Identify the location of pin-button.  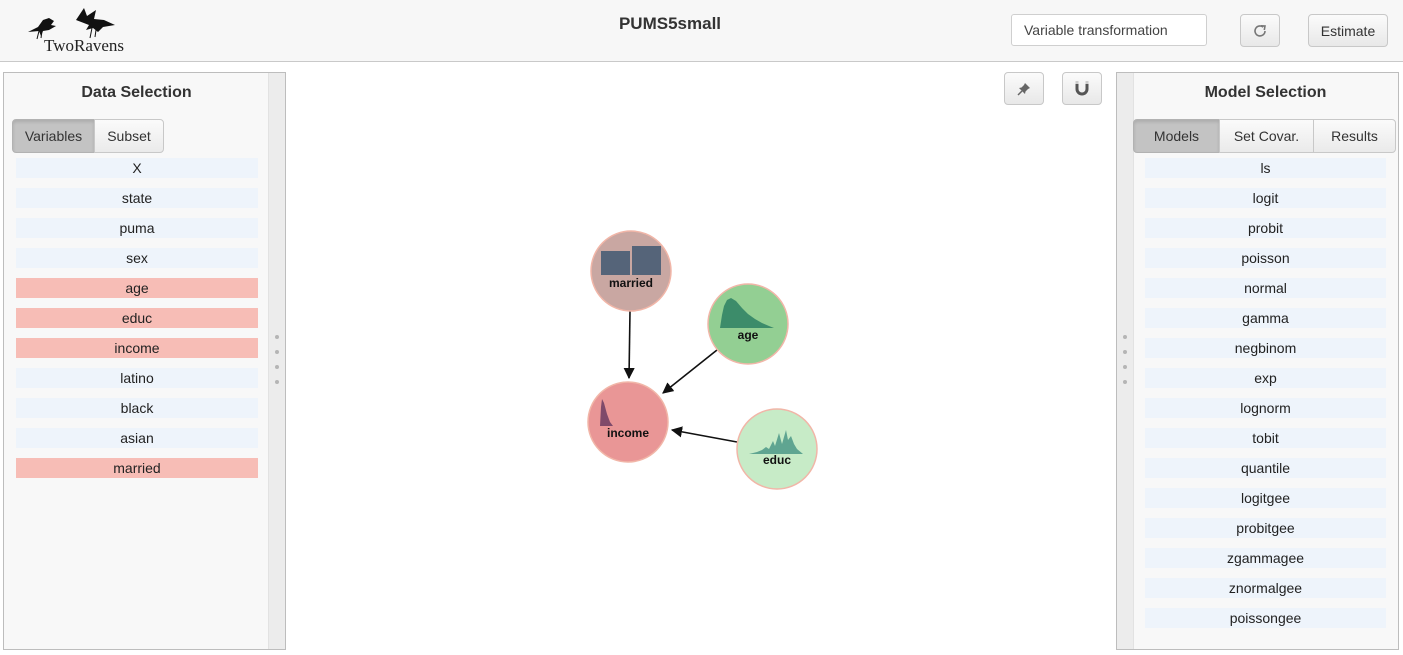
(1024, 88).